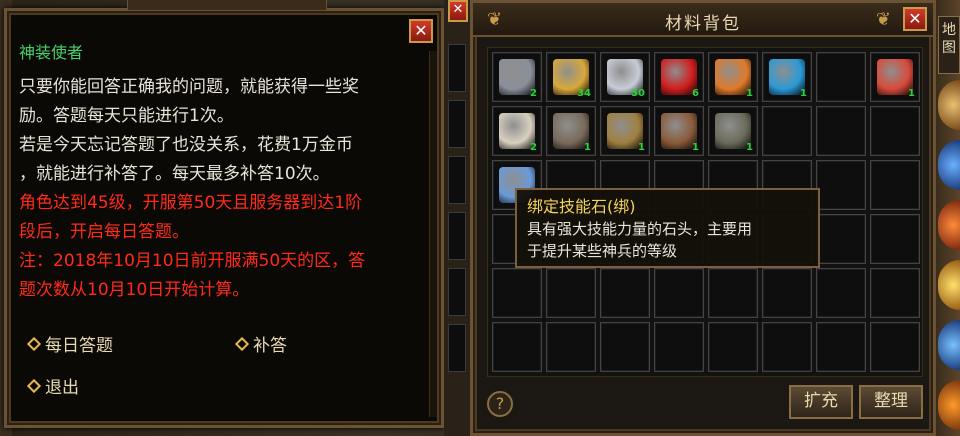  Describe the element at coordinates (625, 77) in the screenshot. I see `inventory-slot: 50` at that location.